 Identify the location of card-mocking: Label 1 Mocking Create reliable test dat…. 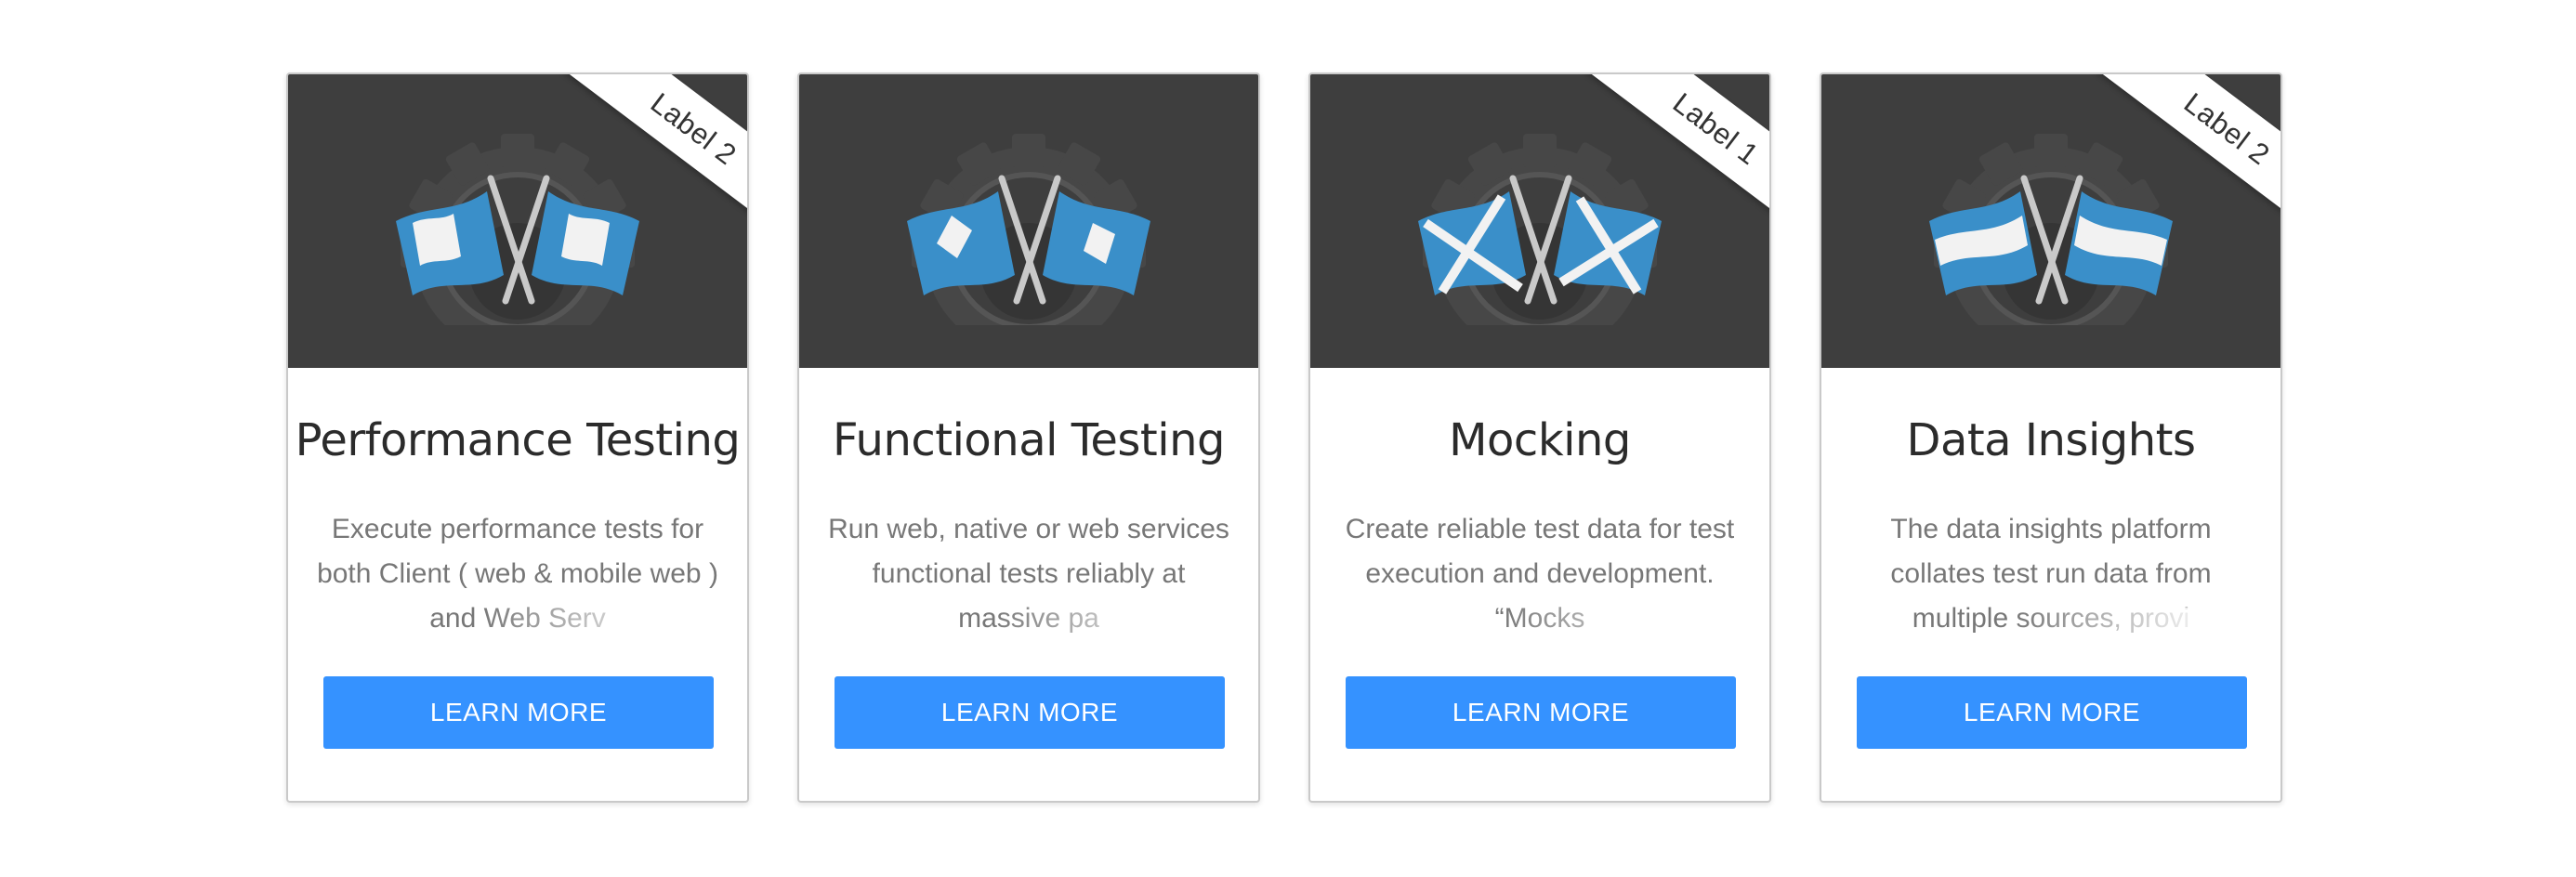
(1539, 438).